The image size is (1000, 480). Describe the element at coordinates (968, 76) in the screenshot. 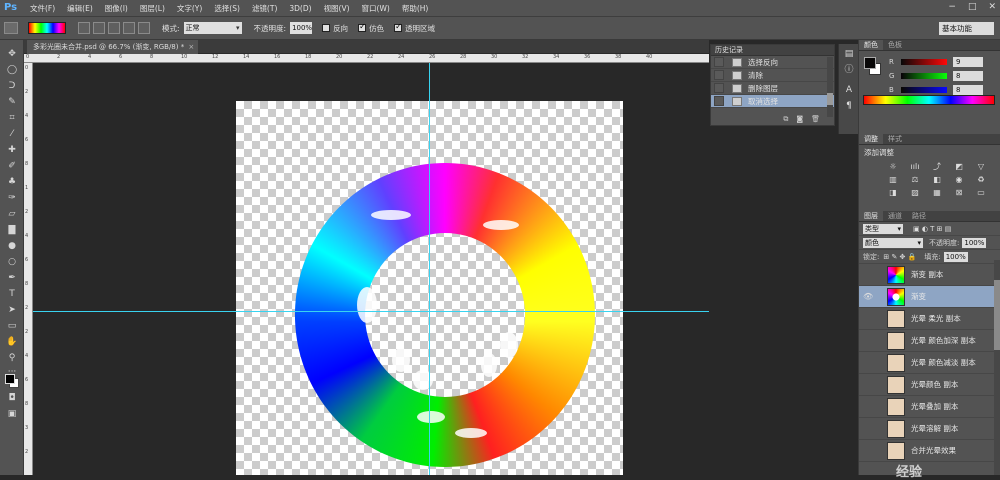

I see `green-value: 8` at that location.